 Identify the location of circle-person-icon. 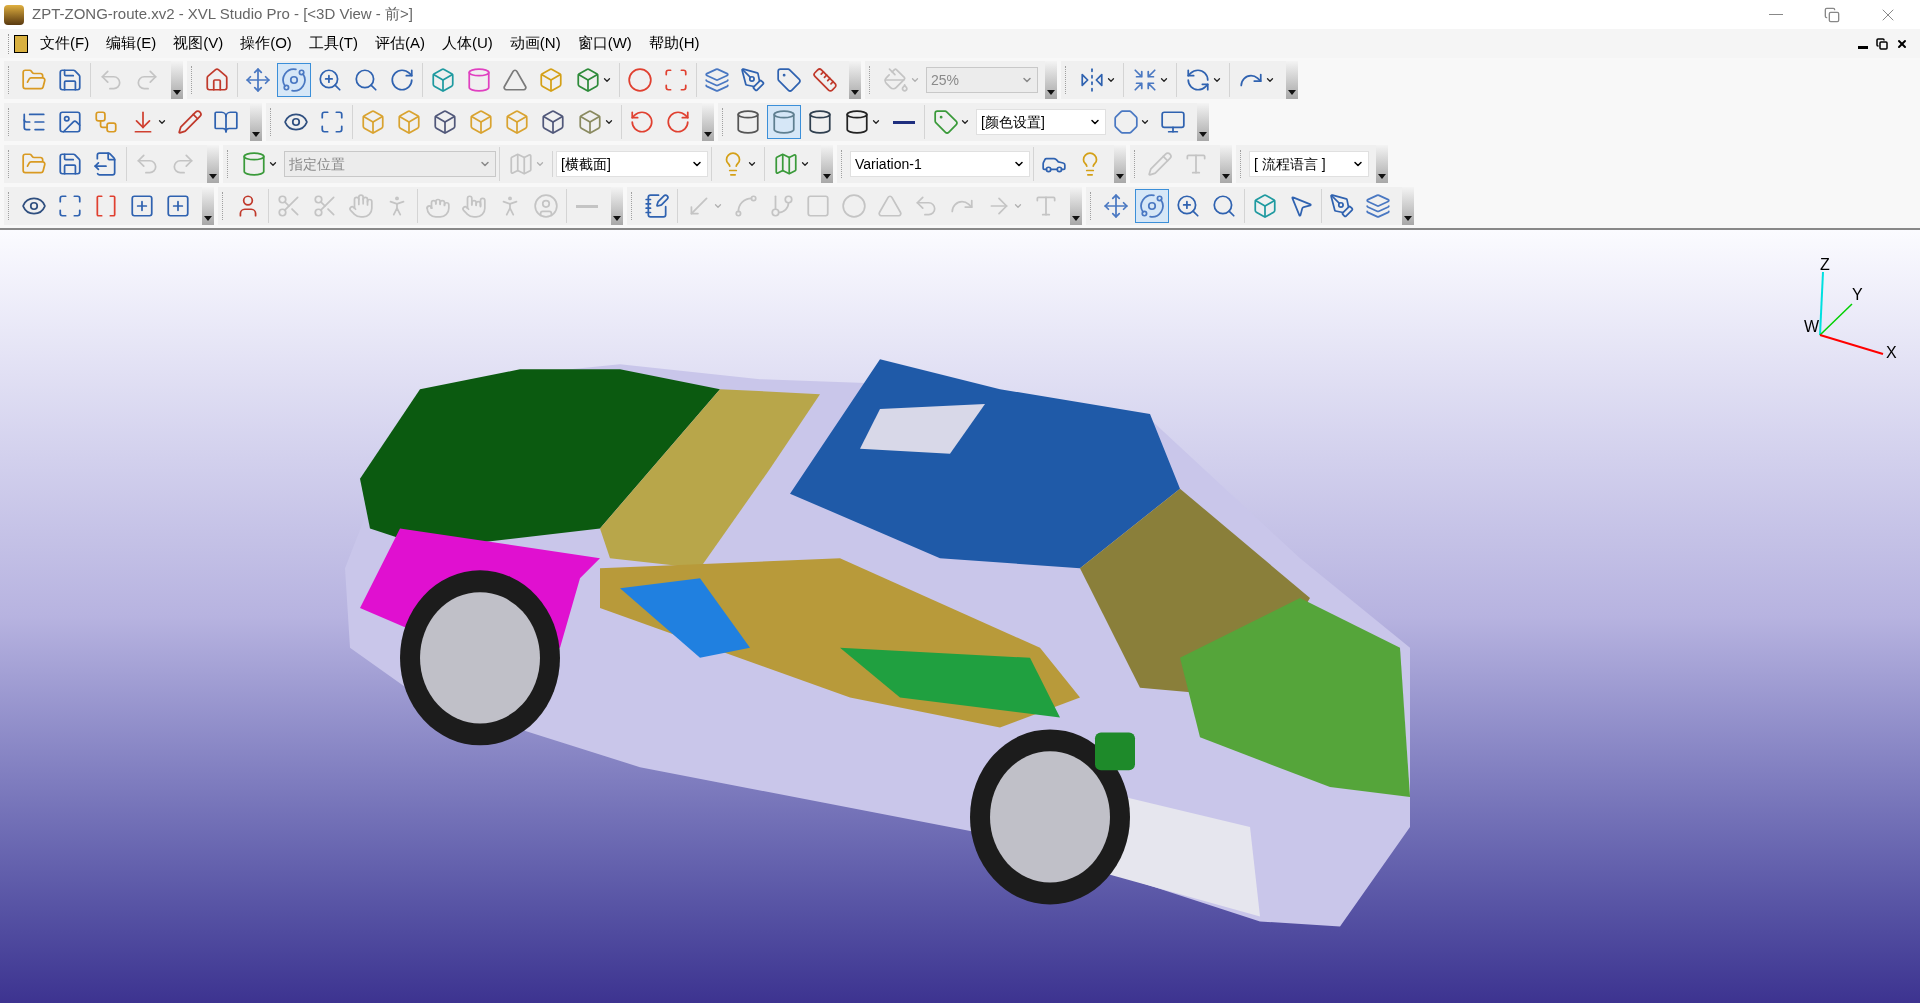
(546, 206).